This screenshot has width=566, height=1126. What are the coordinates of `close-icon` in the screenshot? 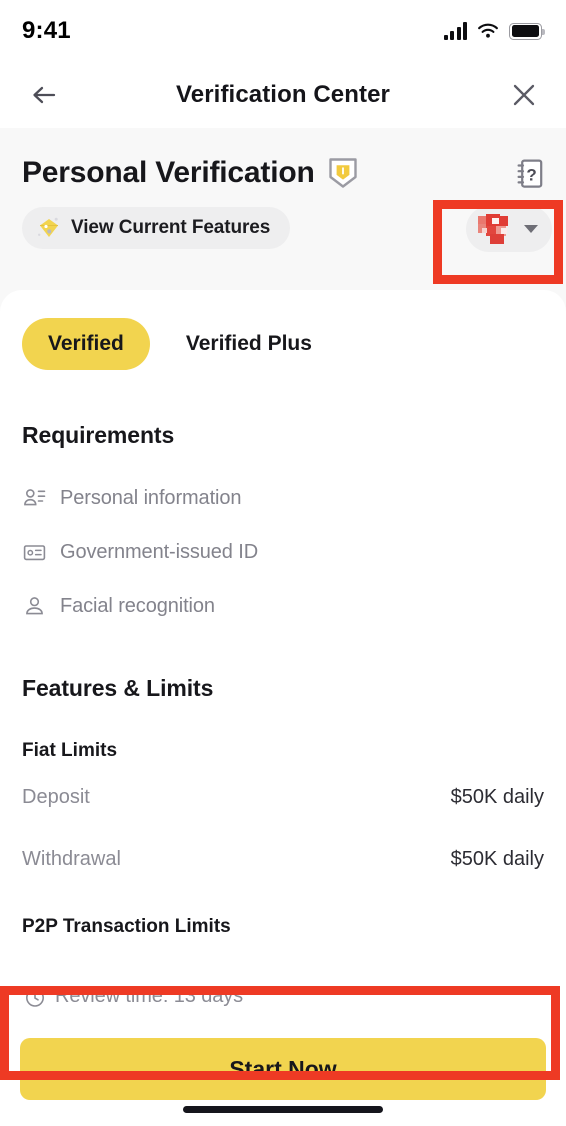 It's located at (524, 95).